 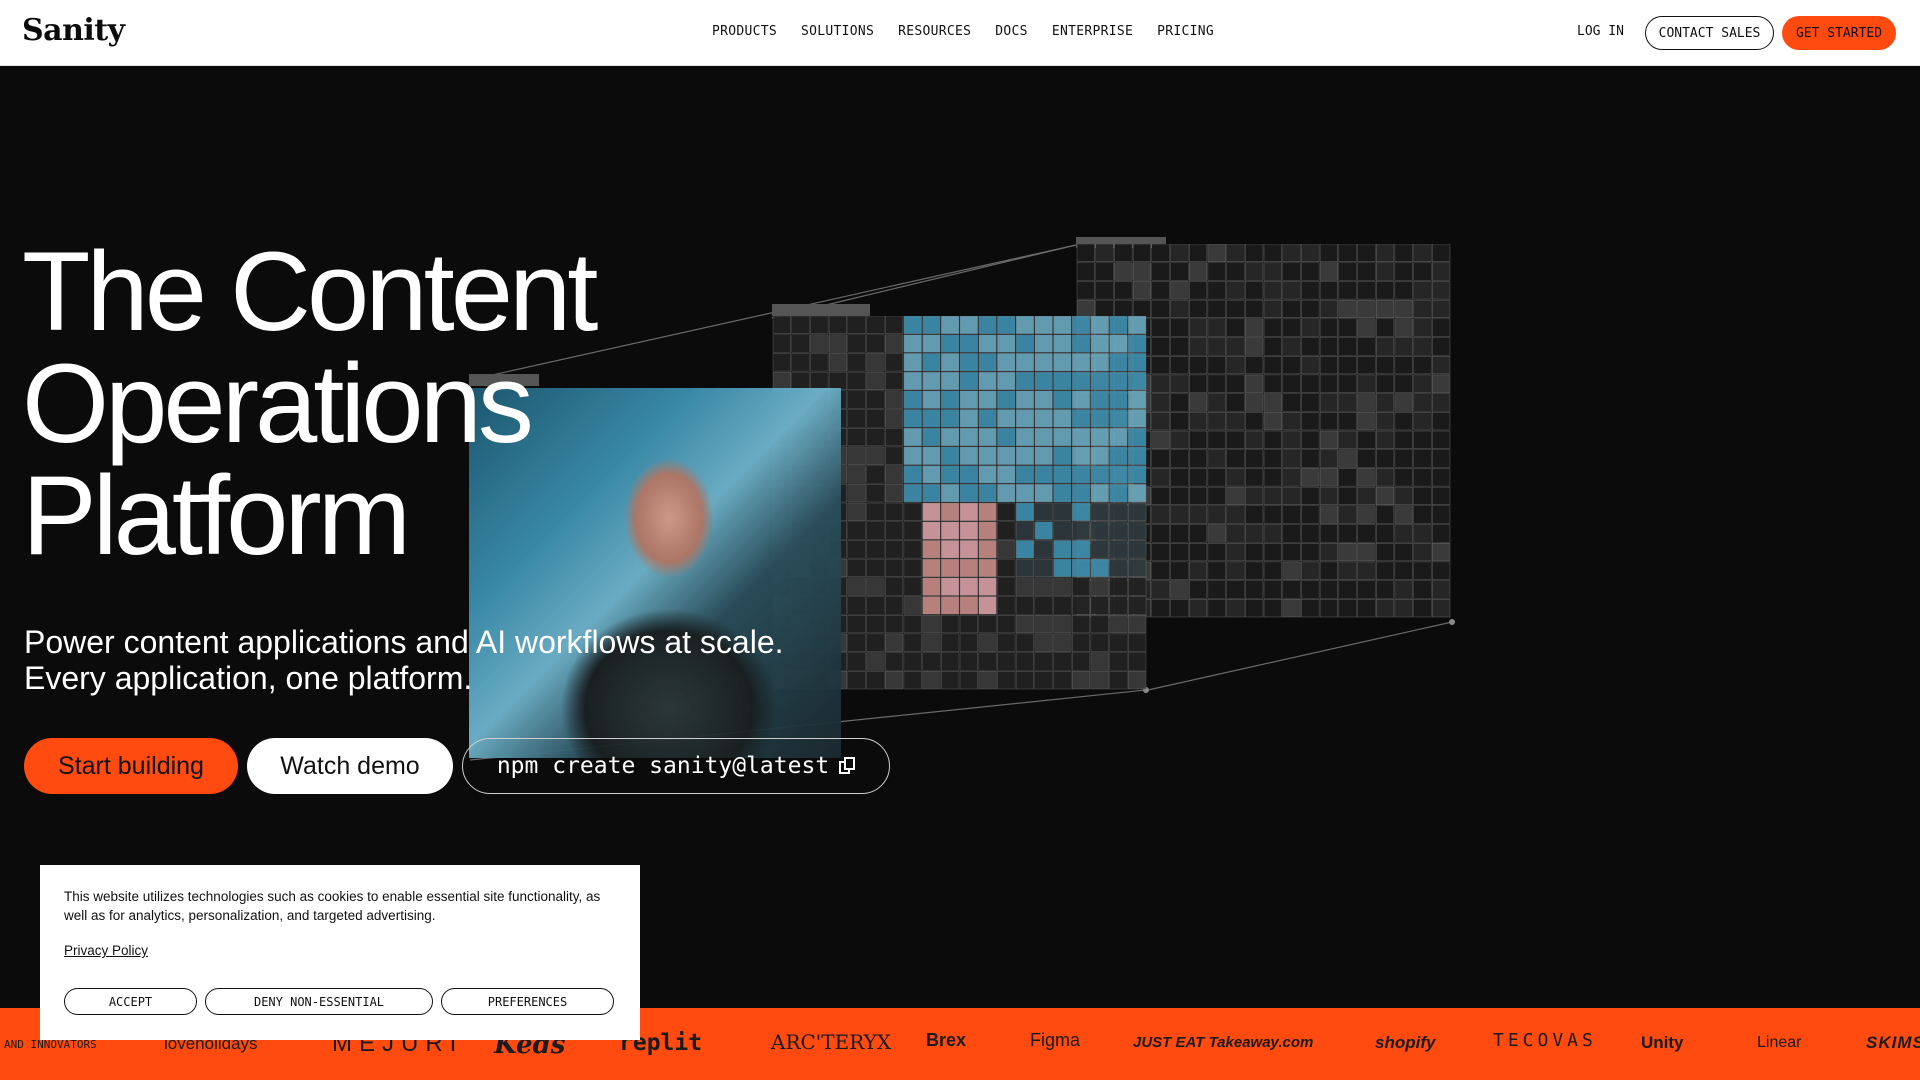 I want to click on privacy-policy-link: Privacy Policy, so click(x=106, y=950).